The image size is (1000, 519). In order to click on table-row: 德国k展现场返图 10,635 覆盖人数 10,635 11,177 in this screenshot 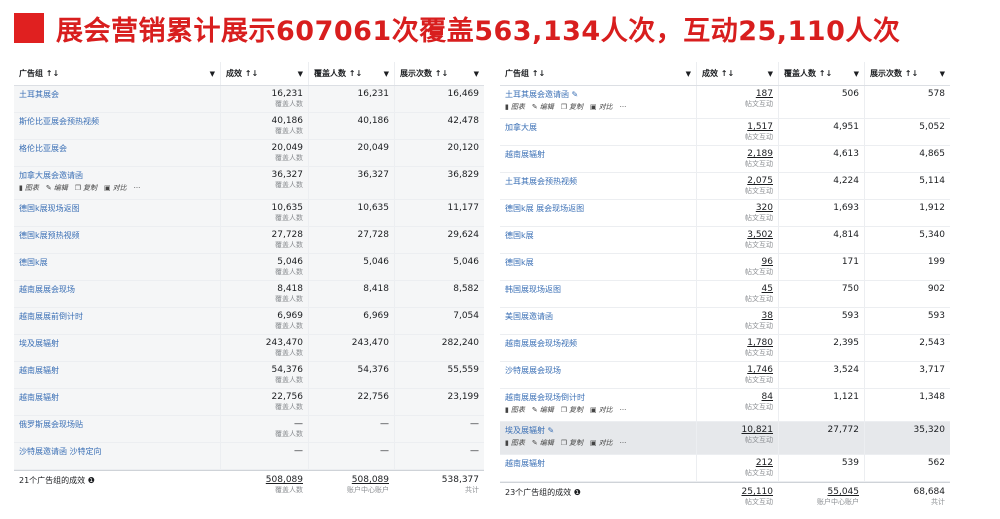, I will do `click(249, 213)`.